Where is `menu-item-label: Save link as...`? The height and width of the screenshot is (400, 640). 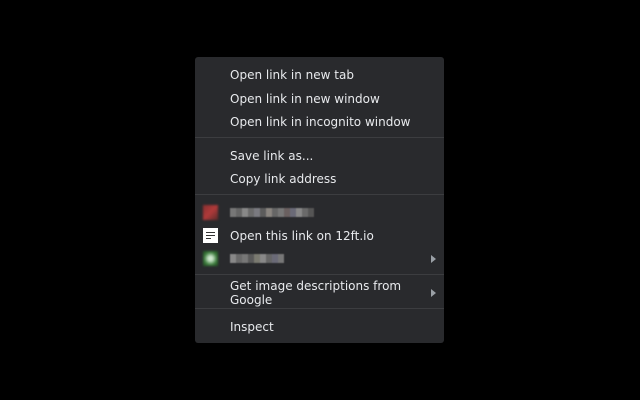
menu-item-label: Save link as... is located at coordinates (272, 155).